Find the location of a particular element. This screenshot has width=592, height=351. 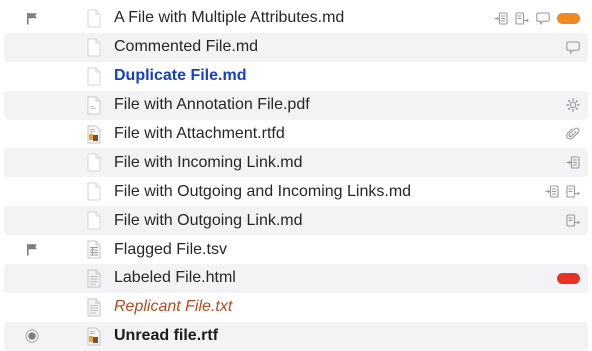

rtf-document-icon is located at coordinates (94, 336).